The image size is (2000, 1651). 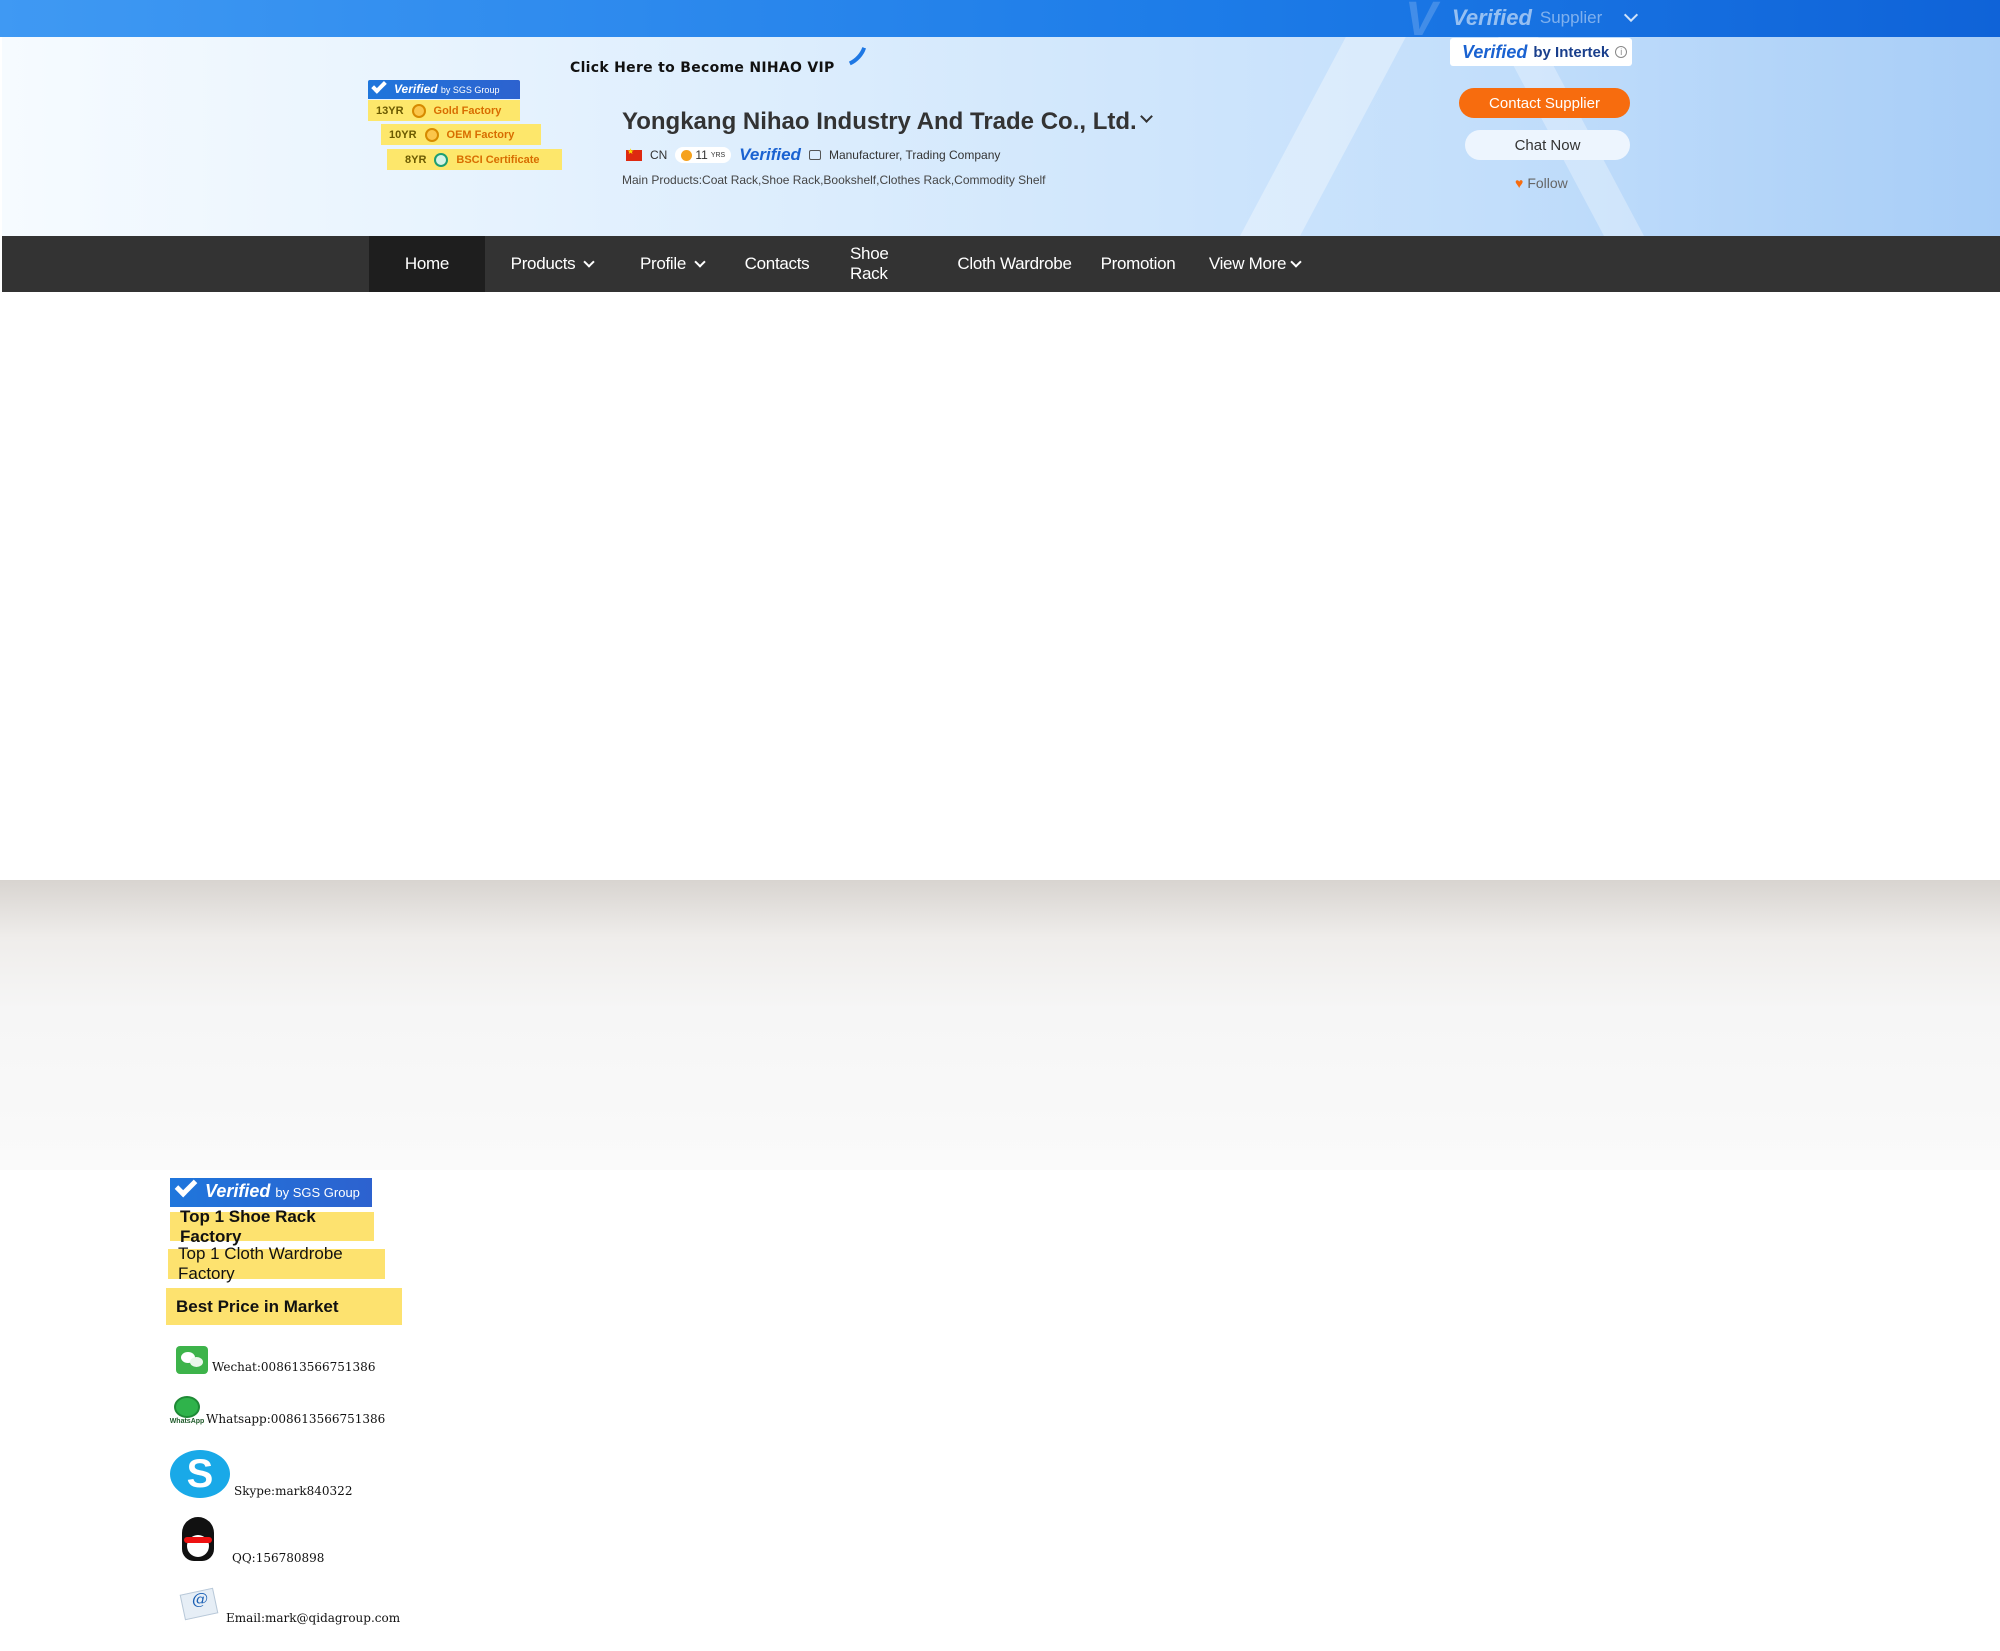 I want to click on store-header, so click(x=1001, y=136).